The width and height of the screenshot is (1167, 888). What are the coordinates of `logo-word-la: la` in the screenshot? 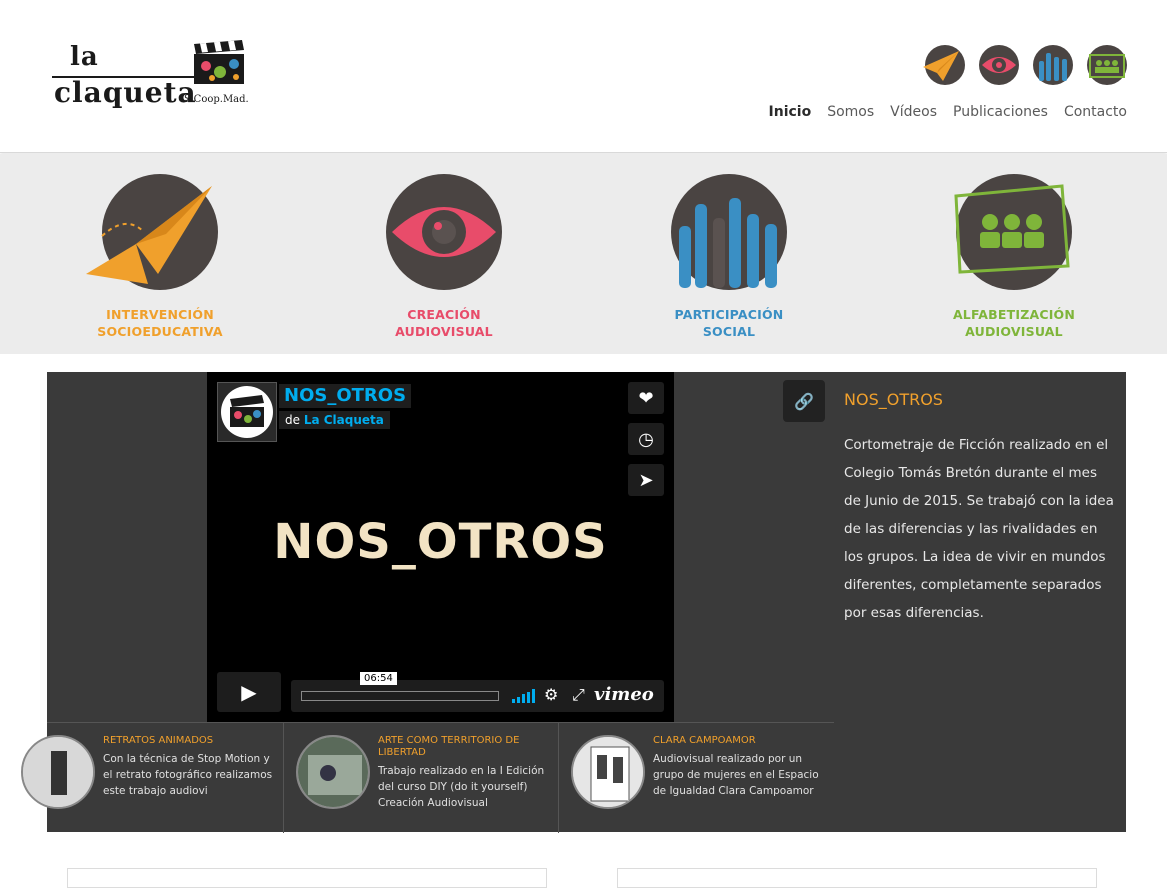 It's located at (84, 57).